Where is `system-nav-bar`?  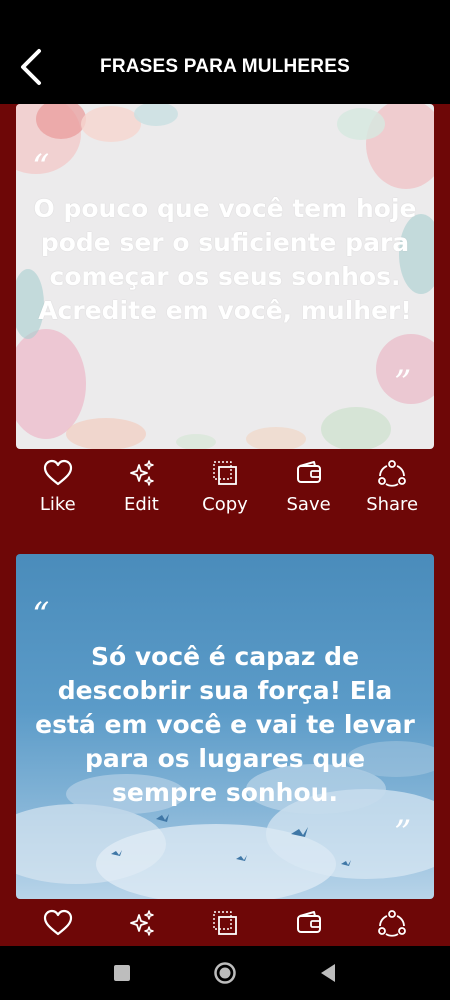 system-nav-bar is located at coordinates (225, 973).